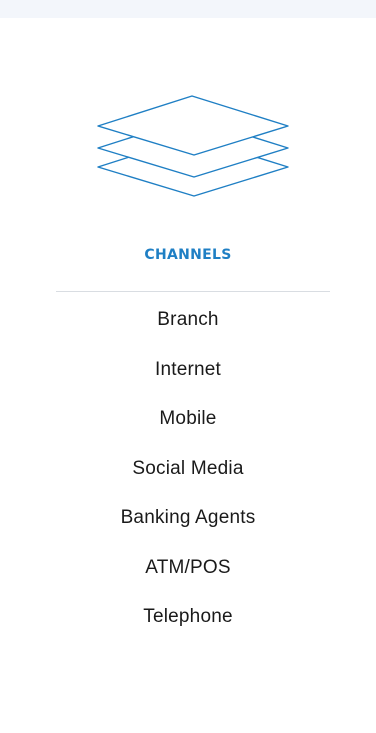  What do you see at coordinates (188, 567) in the screenshot?
I see `channel-item-atm-pos: ATM/POS` at bounding box center [188, 567].